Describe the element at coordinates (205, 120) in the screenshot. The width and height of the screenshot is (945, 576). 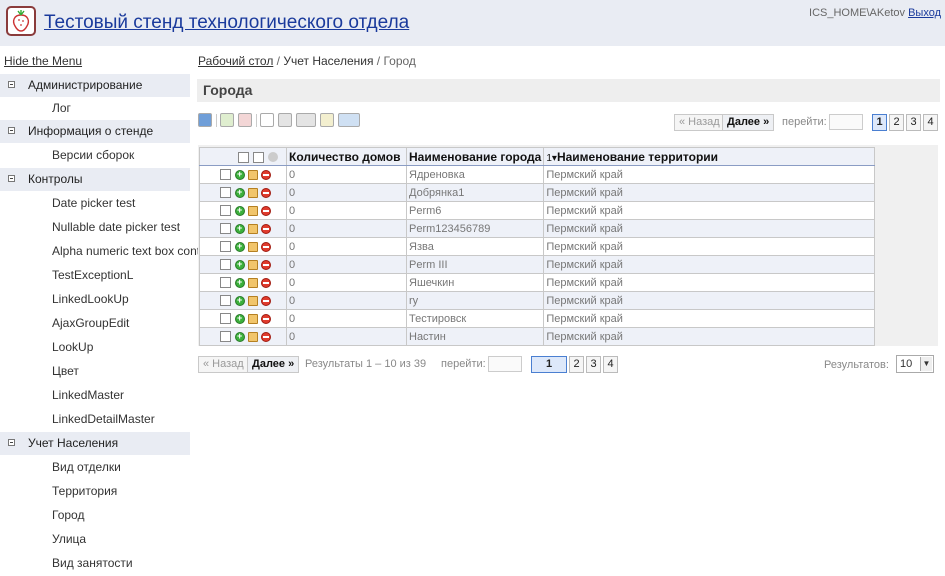
I see `refresh-icon` at that location.